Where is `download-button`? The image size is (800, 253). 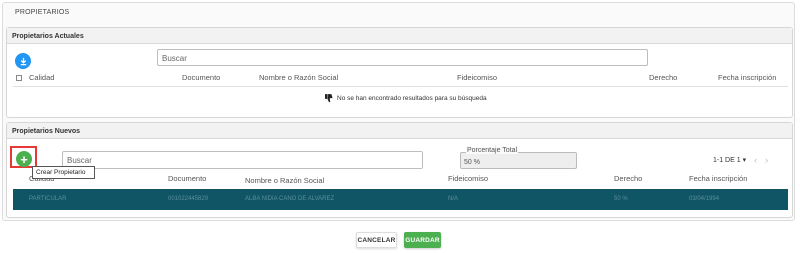 download-button is located at coordinates (23, 61).